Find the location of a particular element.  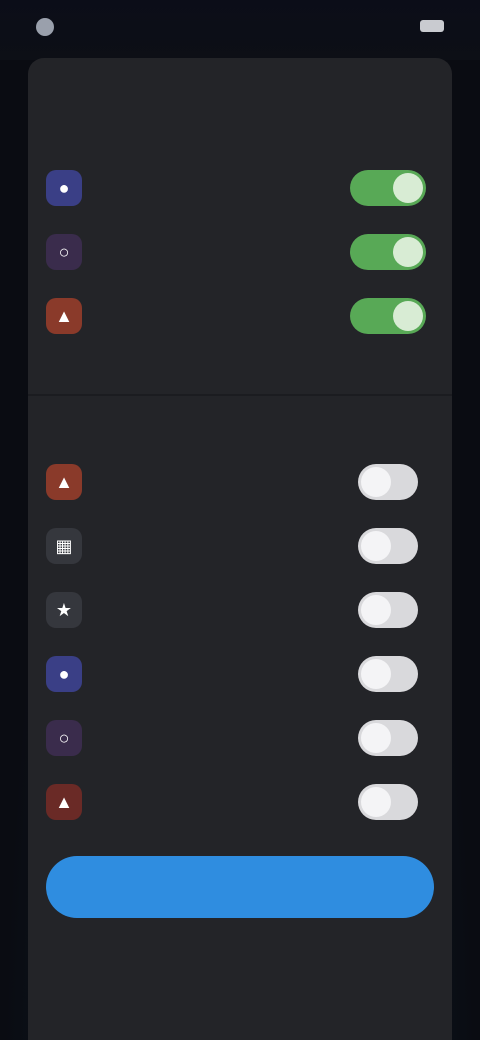

available-row-5: ○ is located at coordinates (240, 738).